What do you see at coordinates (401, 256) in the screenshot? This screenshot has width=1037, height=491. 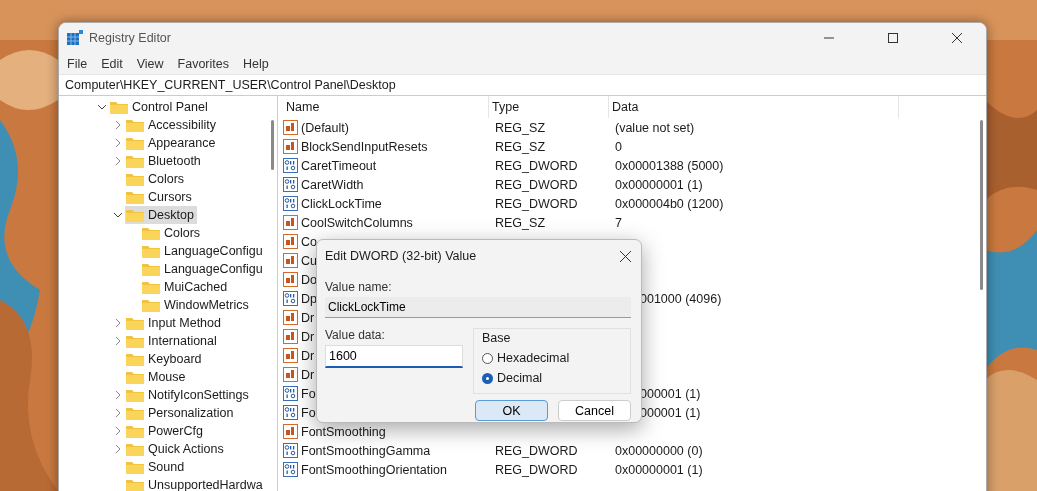 I see `dialog-title: Edit DWORD (32-bit) Value` at bounding box center [401, 256].